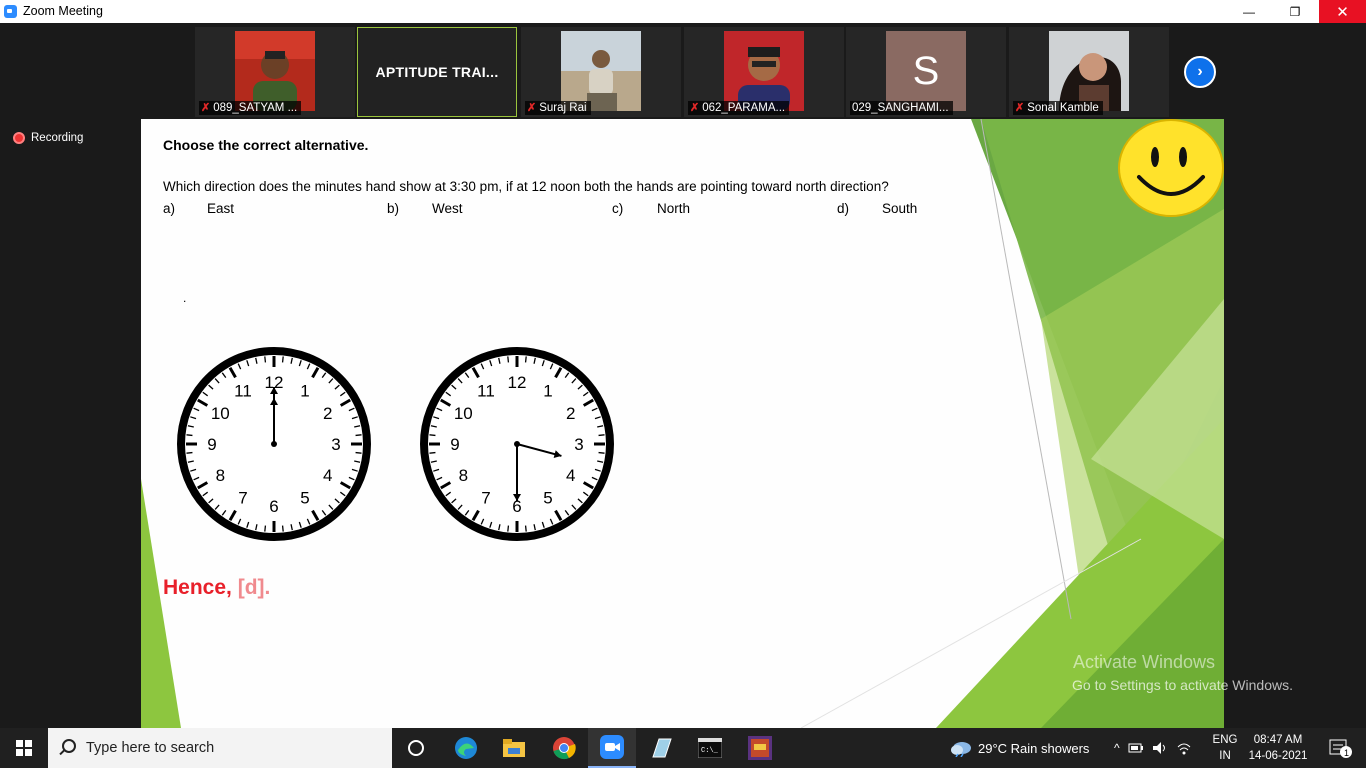 The height and width of the screenshot is (768, 1366). Describe the element at coordinates (1171, 168) in the screenshot. I see `smiley-icon` at that location.